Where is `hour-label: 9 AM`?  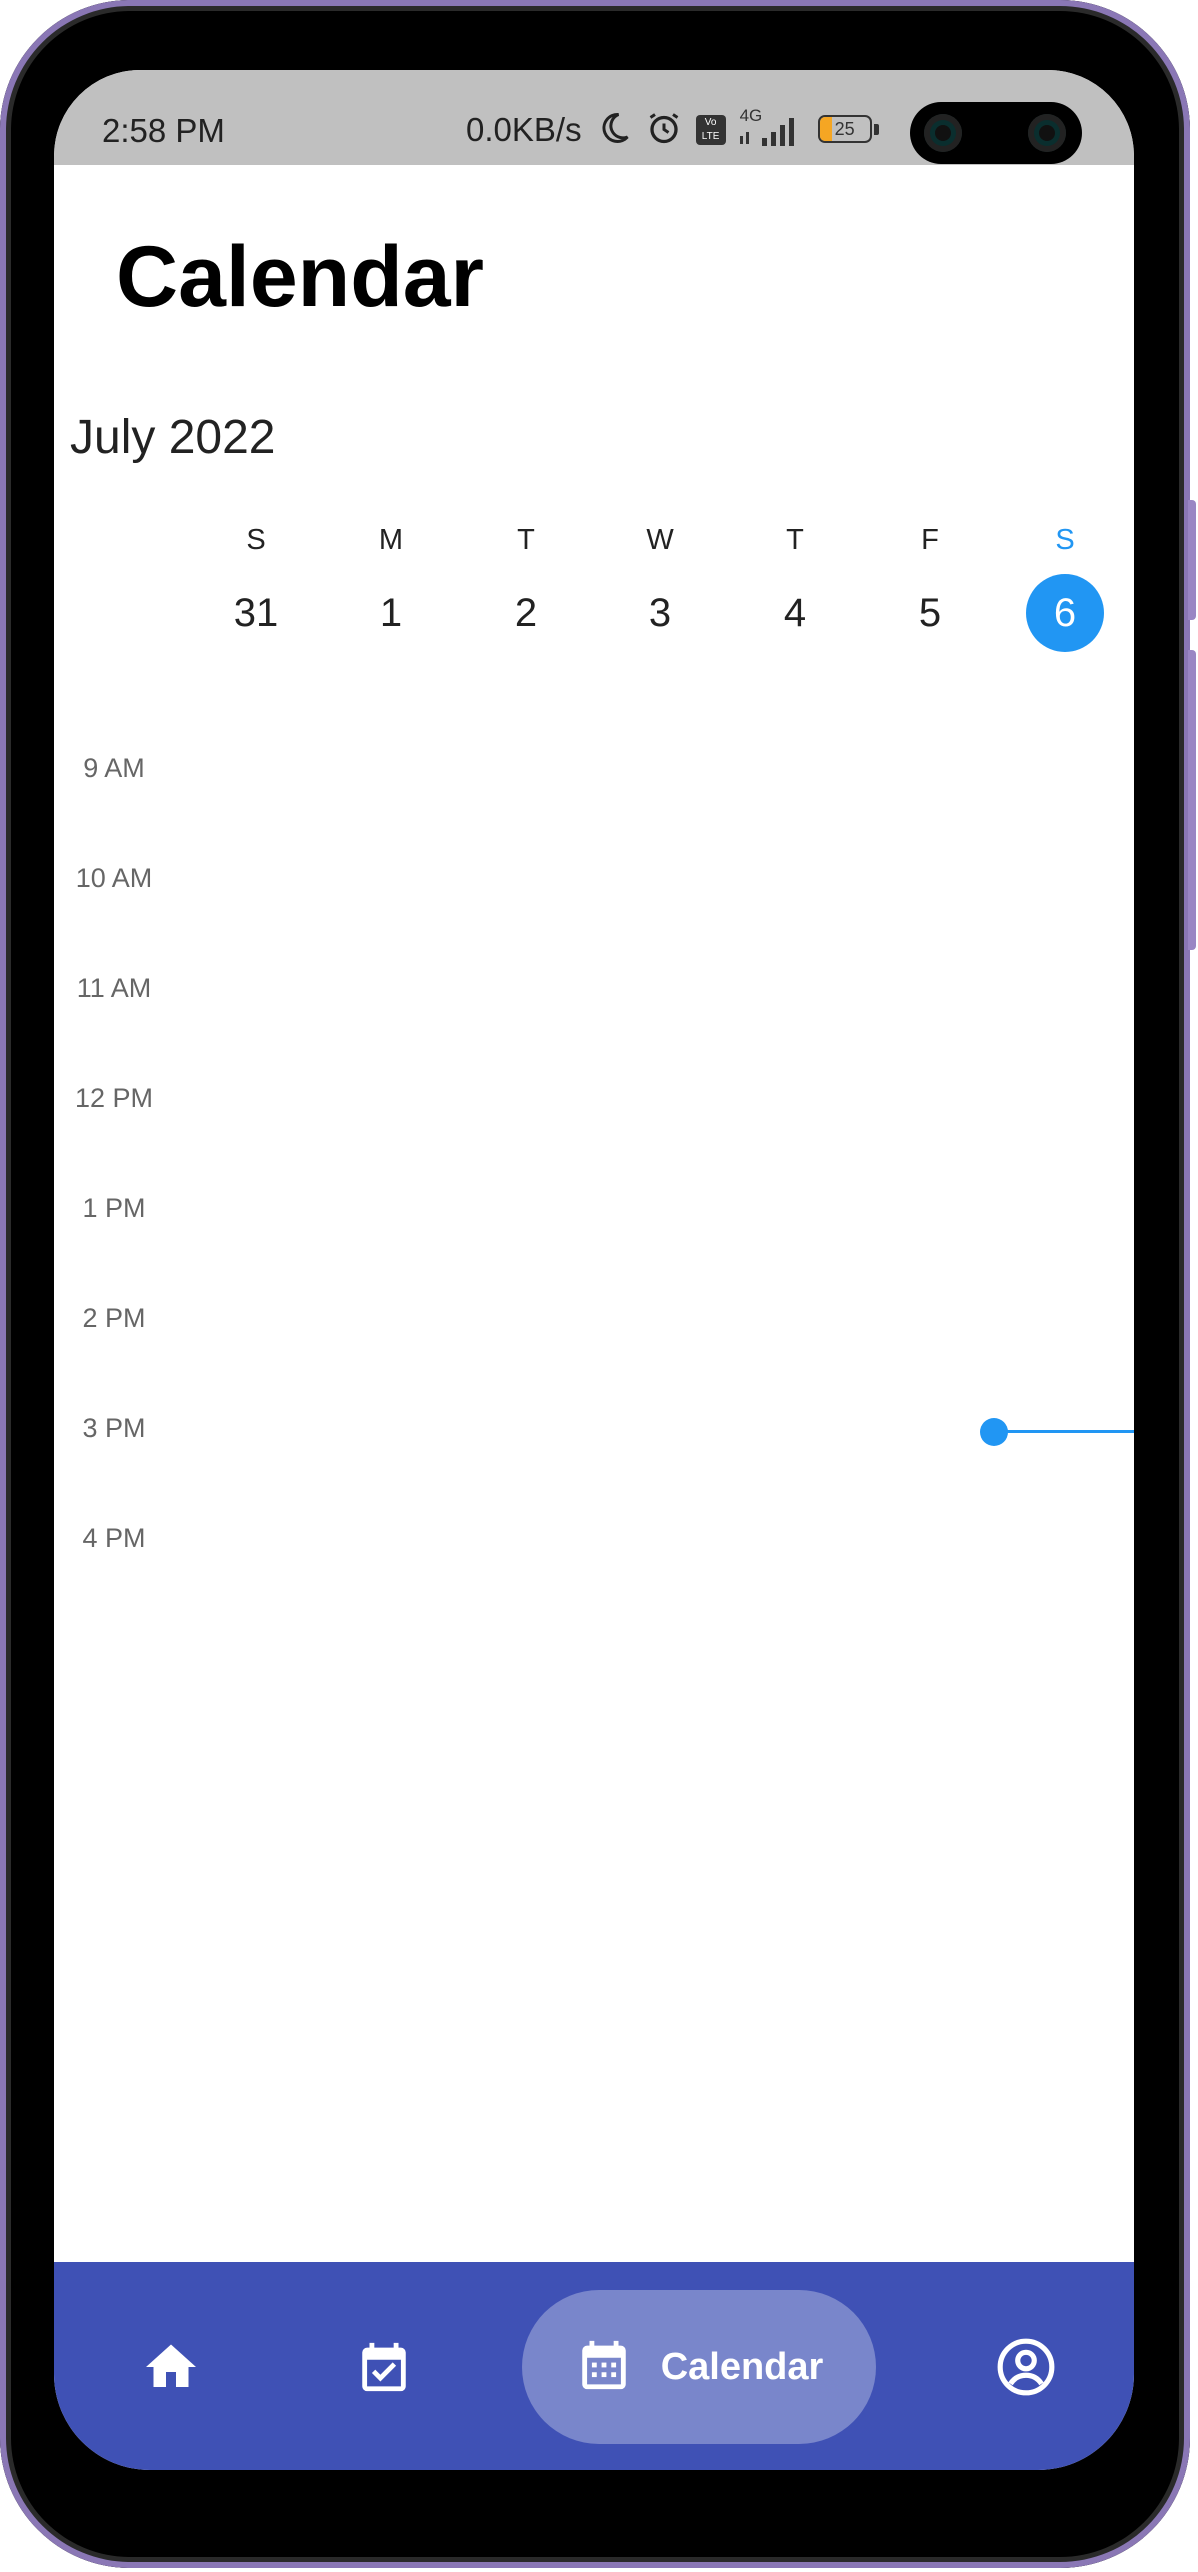
hour-label: 9 AM is located at coordinates (114, 768).